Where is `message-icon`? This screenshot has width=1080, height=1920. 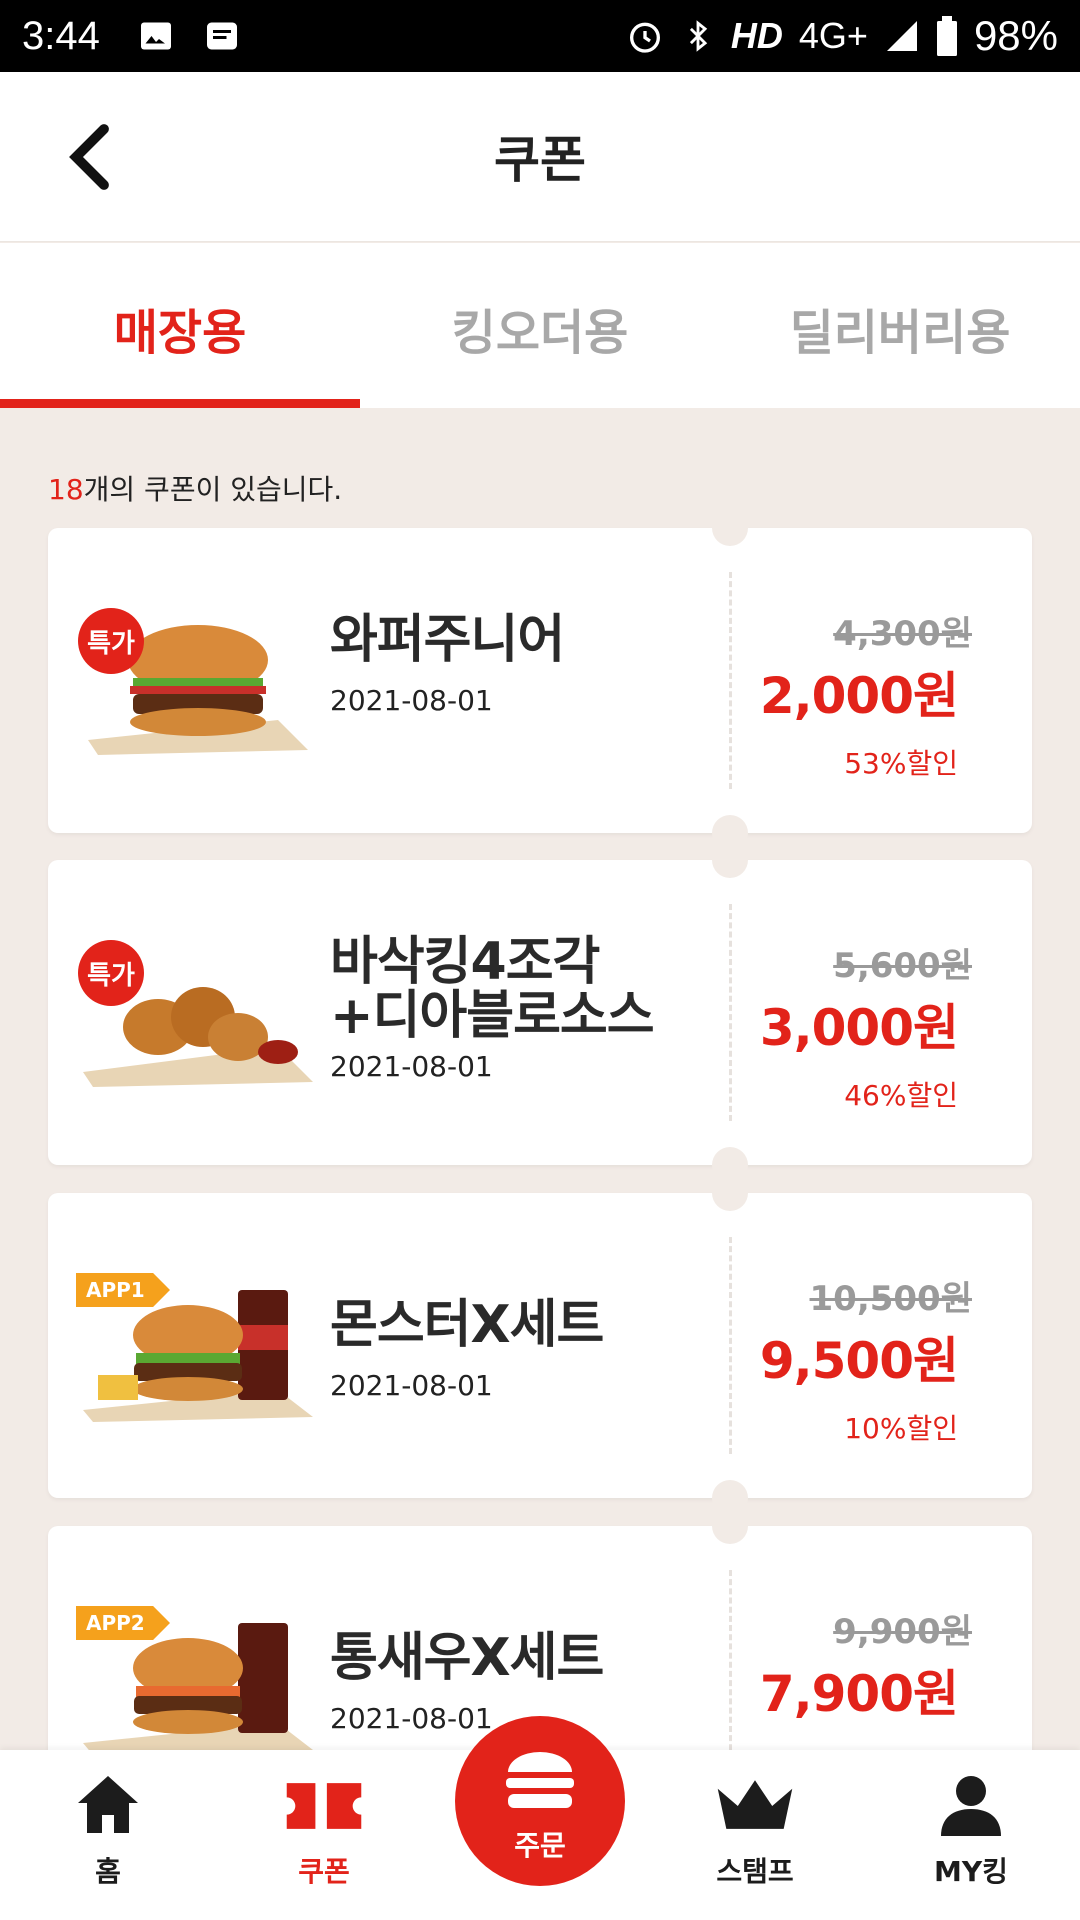
message-icon is located at coordinates (221, 36).